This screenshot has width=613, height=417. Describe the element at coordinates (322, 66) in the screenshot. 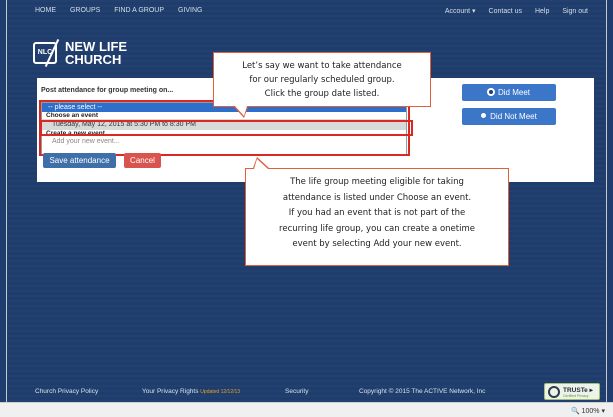

I see `callout-top-line: Let’s say we want to take attendance` at that location.